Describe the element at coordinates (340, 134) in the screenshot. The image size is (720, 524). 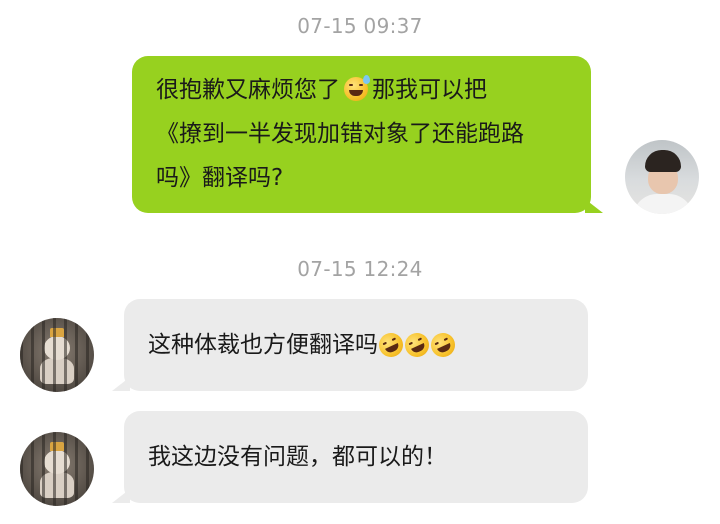
I see `message-line: 《撩到一半发现加错对象了还能跑路` at that location.